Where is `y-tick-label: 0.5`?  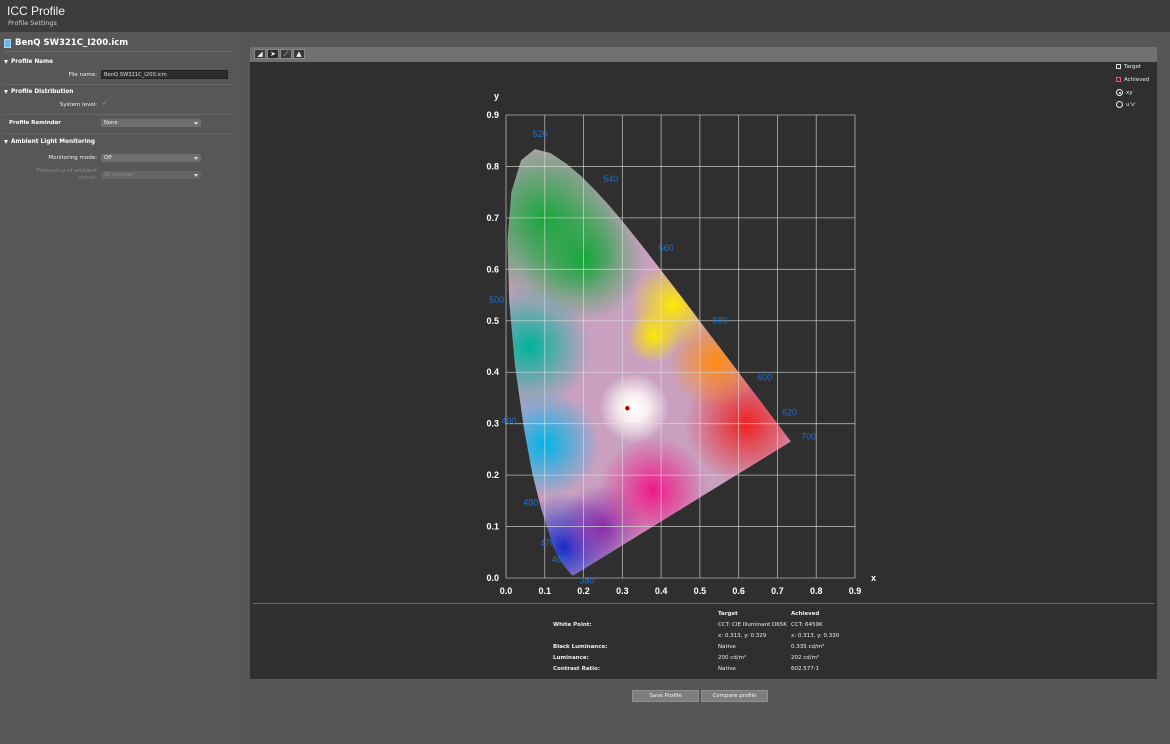 y-tick-label: 0.5 is located at coordinates (492, 321).